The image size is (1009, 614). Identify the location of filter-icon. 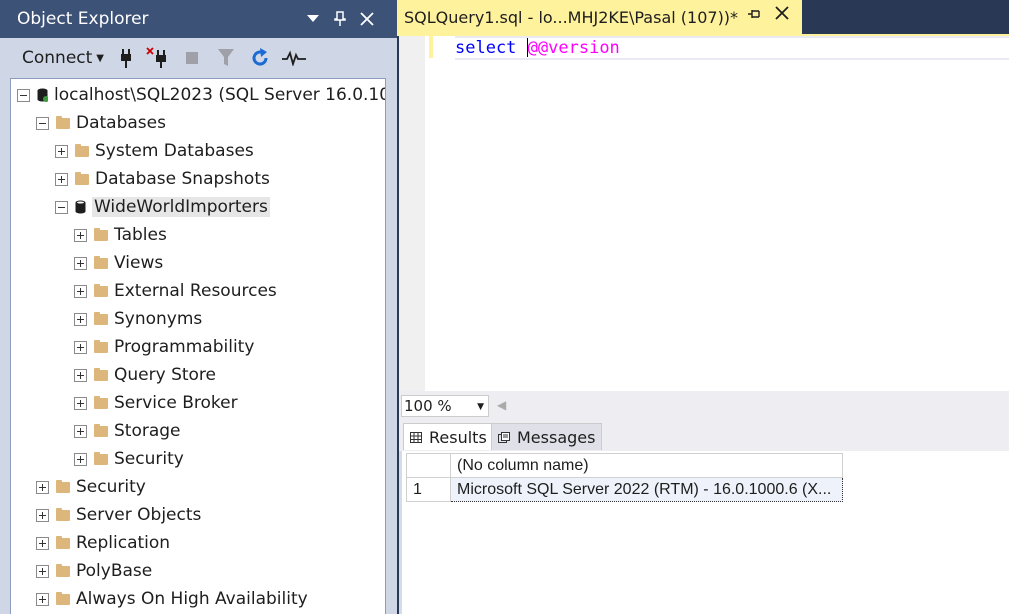
(226, 58).